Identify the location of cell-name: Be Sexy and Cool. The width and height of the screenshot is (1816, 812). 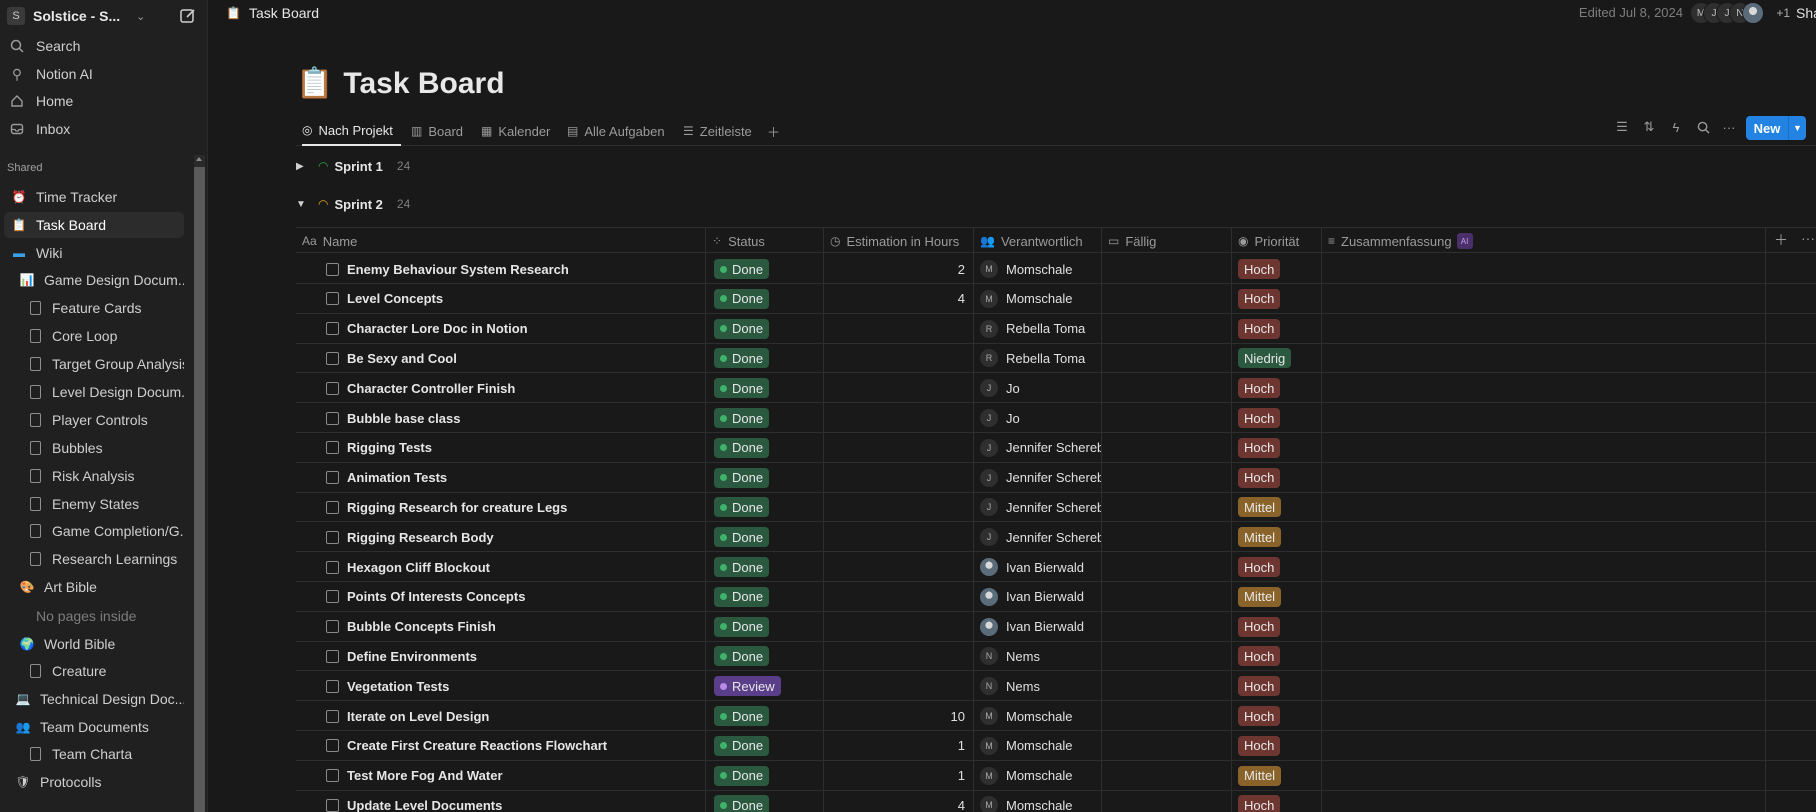
(501, 358).